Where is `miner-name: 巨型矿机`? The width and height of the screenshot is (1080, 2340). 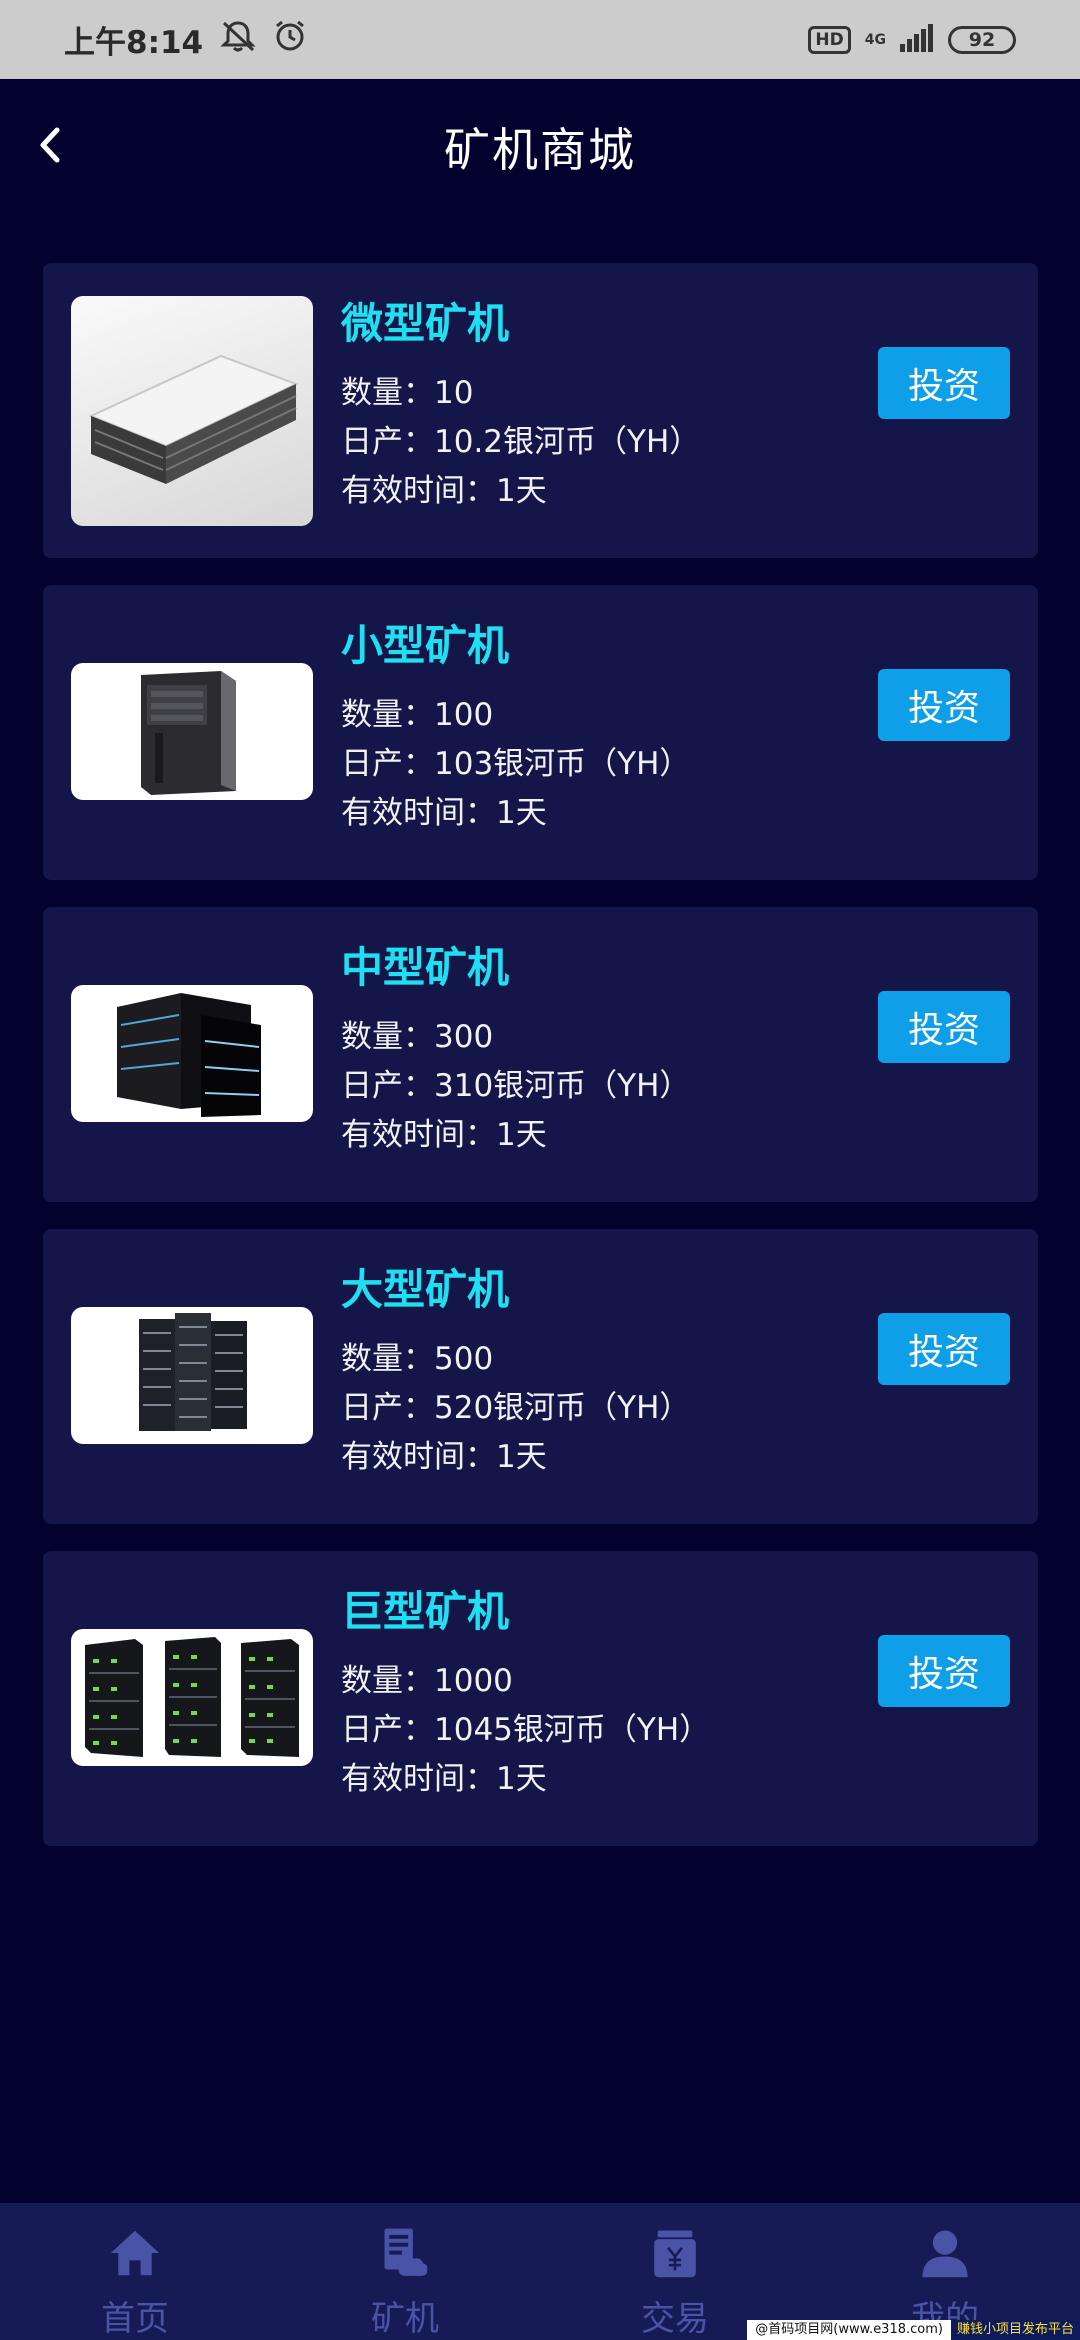 miner-name: 巨型矿机 is located at coordinates (425, 1611).